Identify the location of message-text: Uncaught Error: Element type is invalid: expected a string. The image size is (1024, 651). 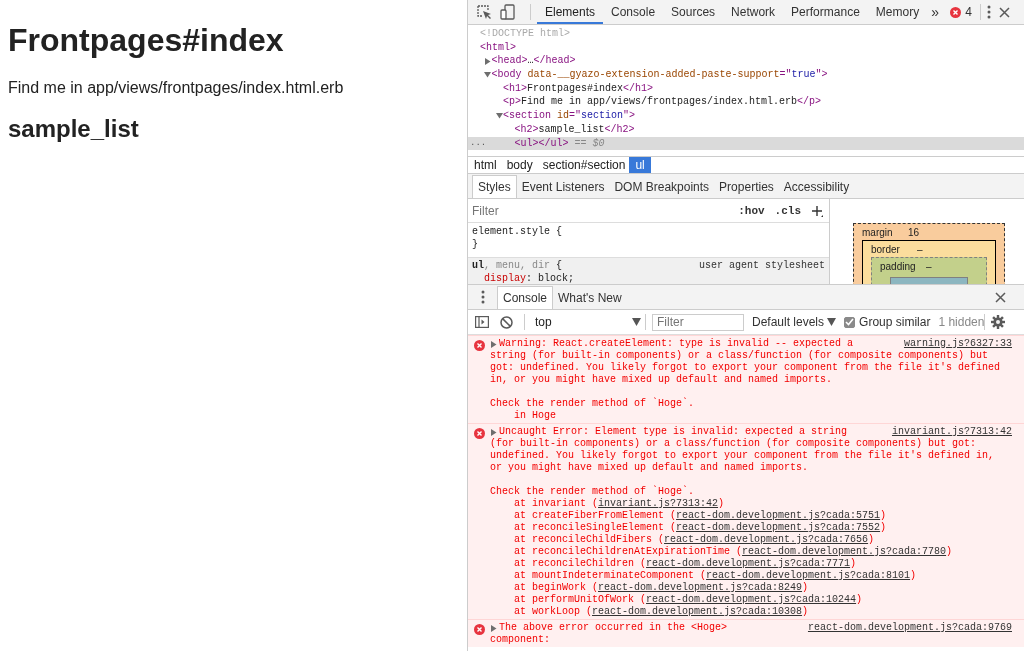
(674, 432).